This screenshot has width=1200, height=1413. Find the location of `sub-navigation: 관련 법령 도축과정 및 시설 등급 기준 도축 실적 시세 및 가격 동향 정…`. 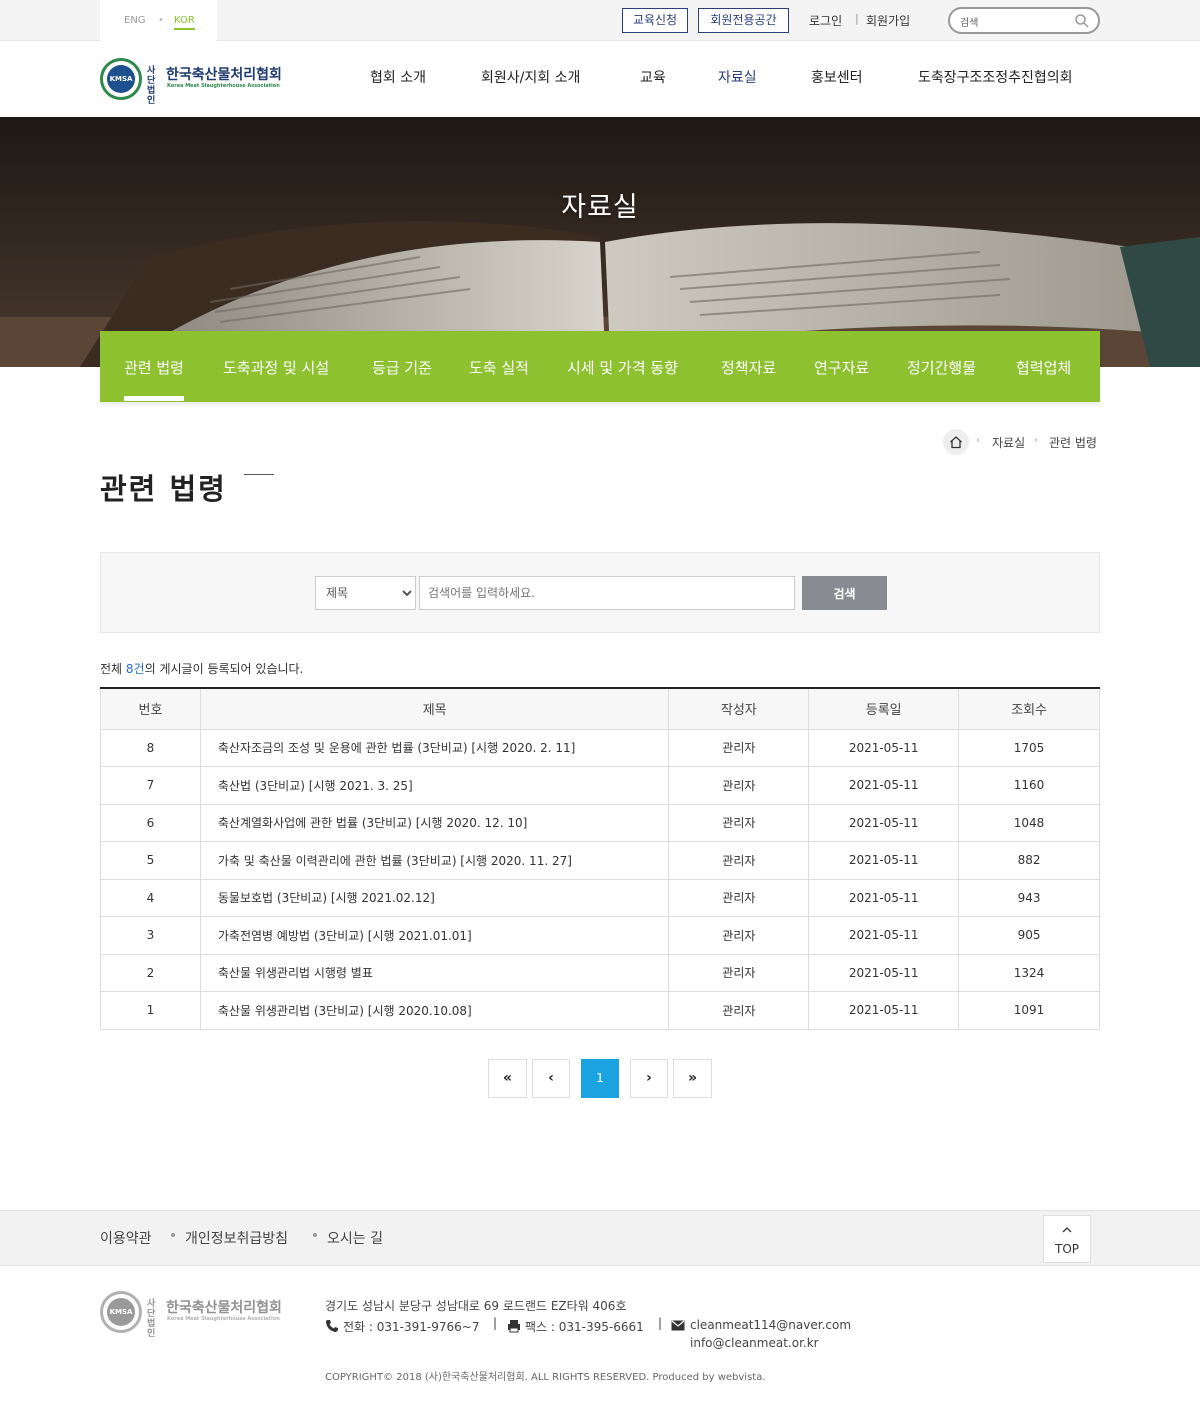

sub-navigation: 관련 법령 도축과정 및 시설 등급 기준 도축 실적 시세 및 가격 동향 정… is located at coordinates (600, 366).